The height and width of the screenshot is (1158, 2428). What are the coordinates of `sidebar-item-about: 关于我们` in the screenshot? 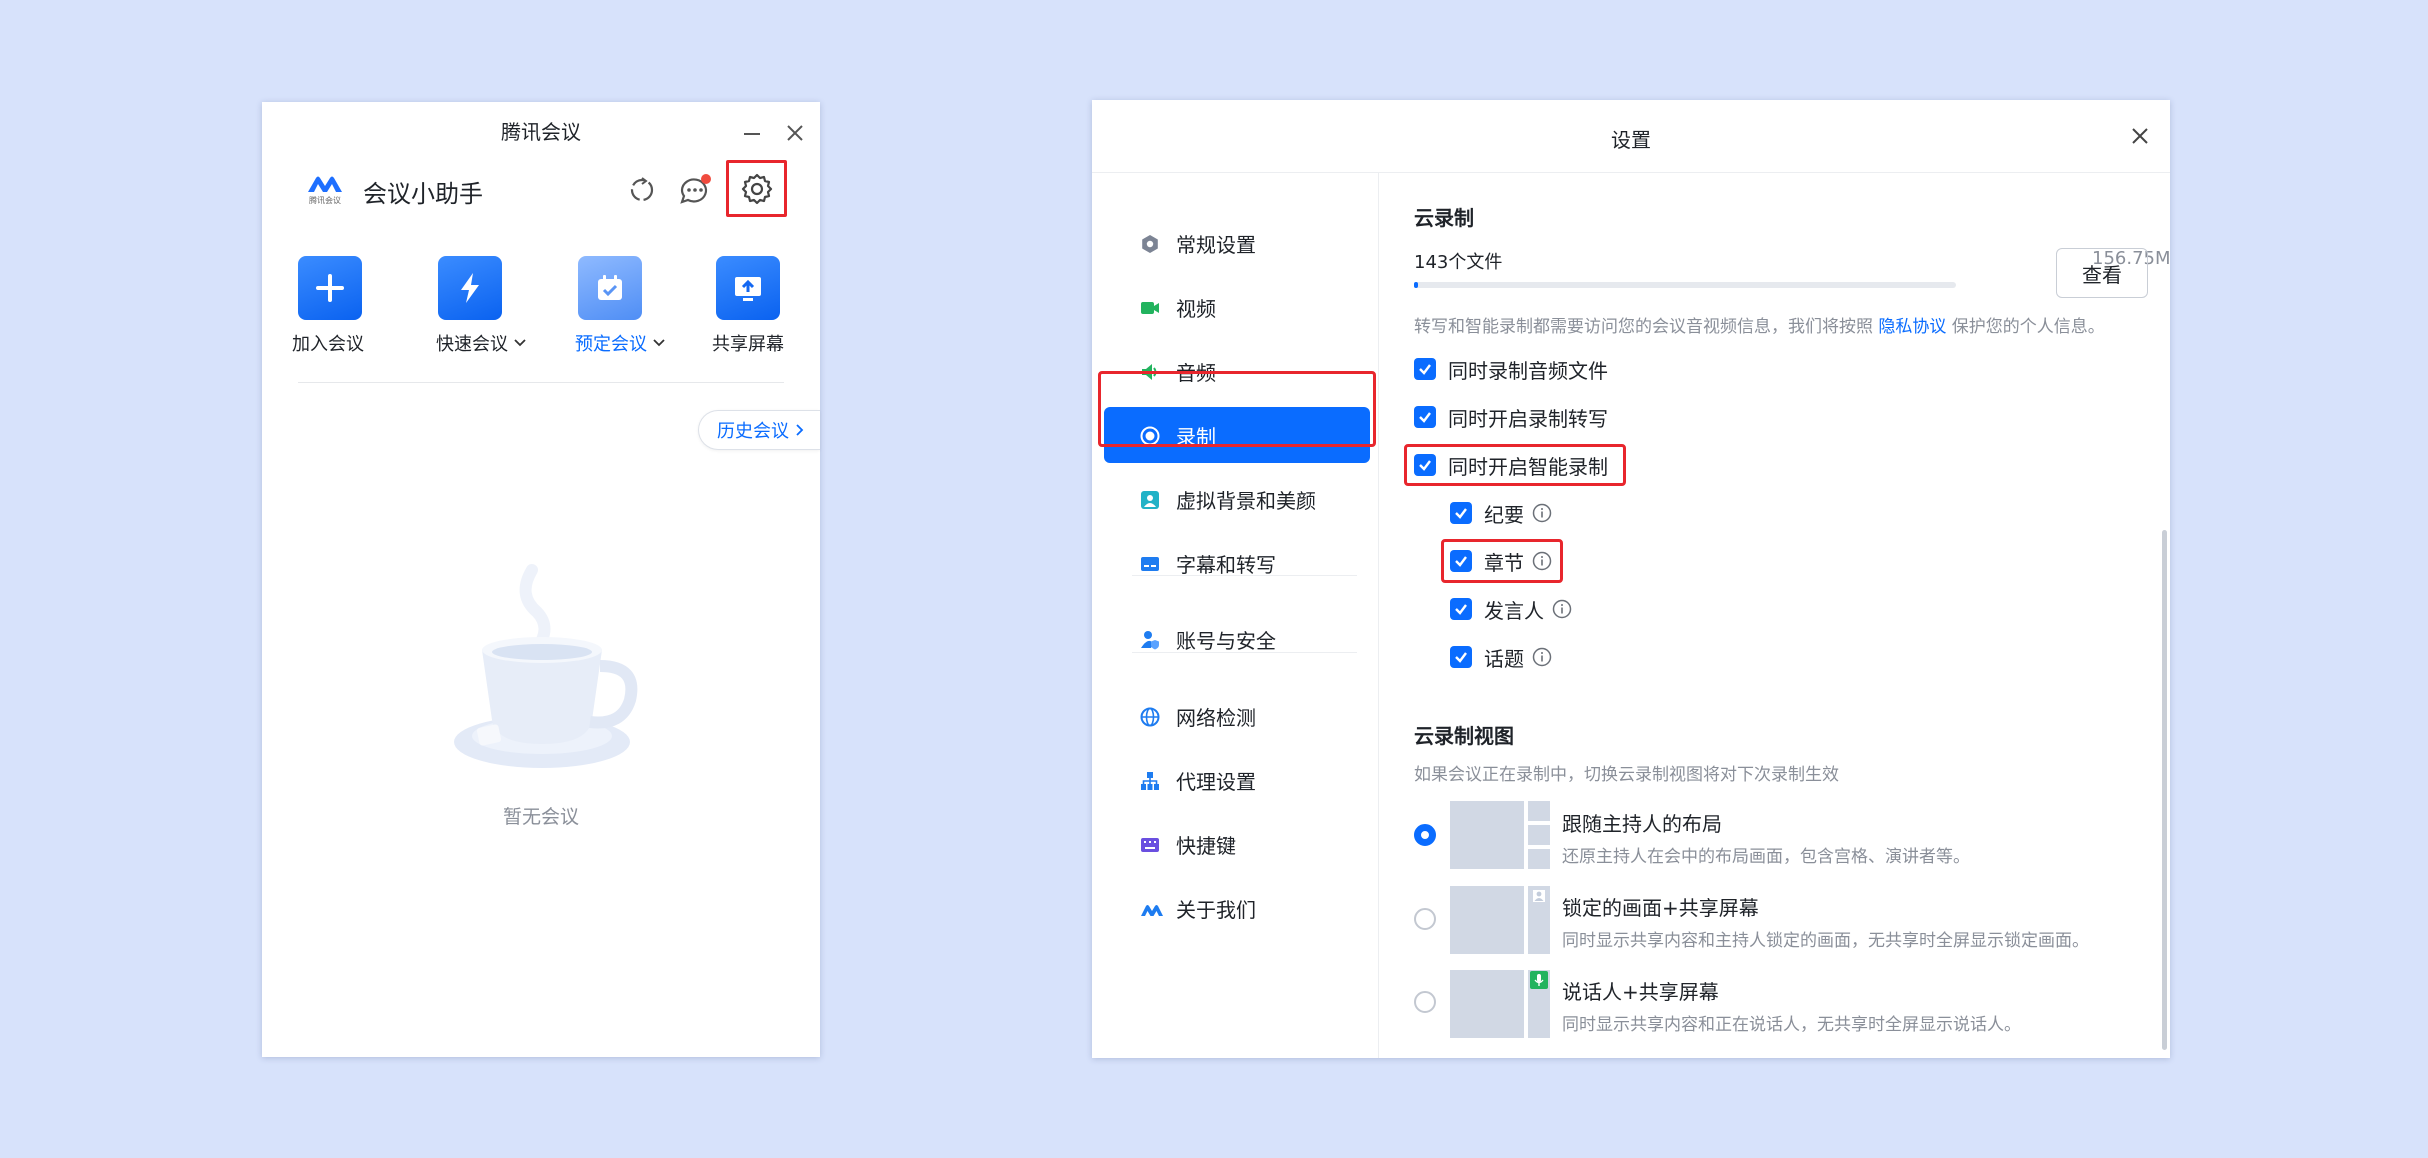 It's located at (1237, 908).